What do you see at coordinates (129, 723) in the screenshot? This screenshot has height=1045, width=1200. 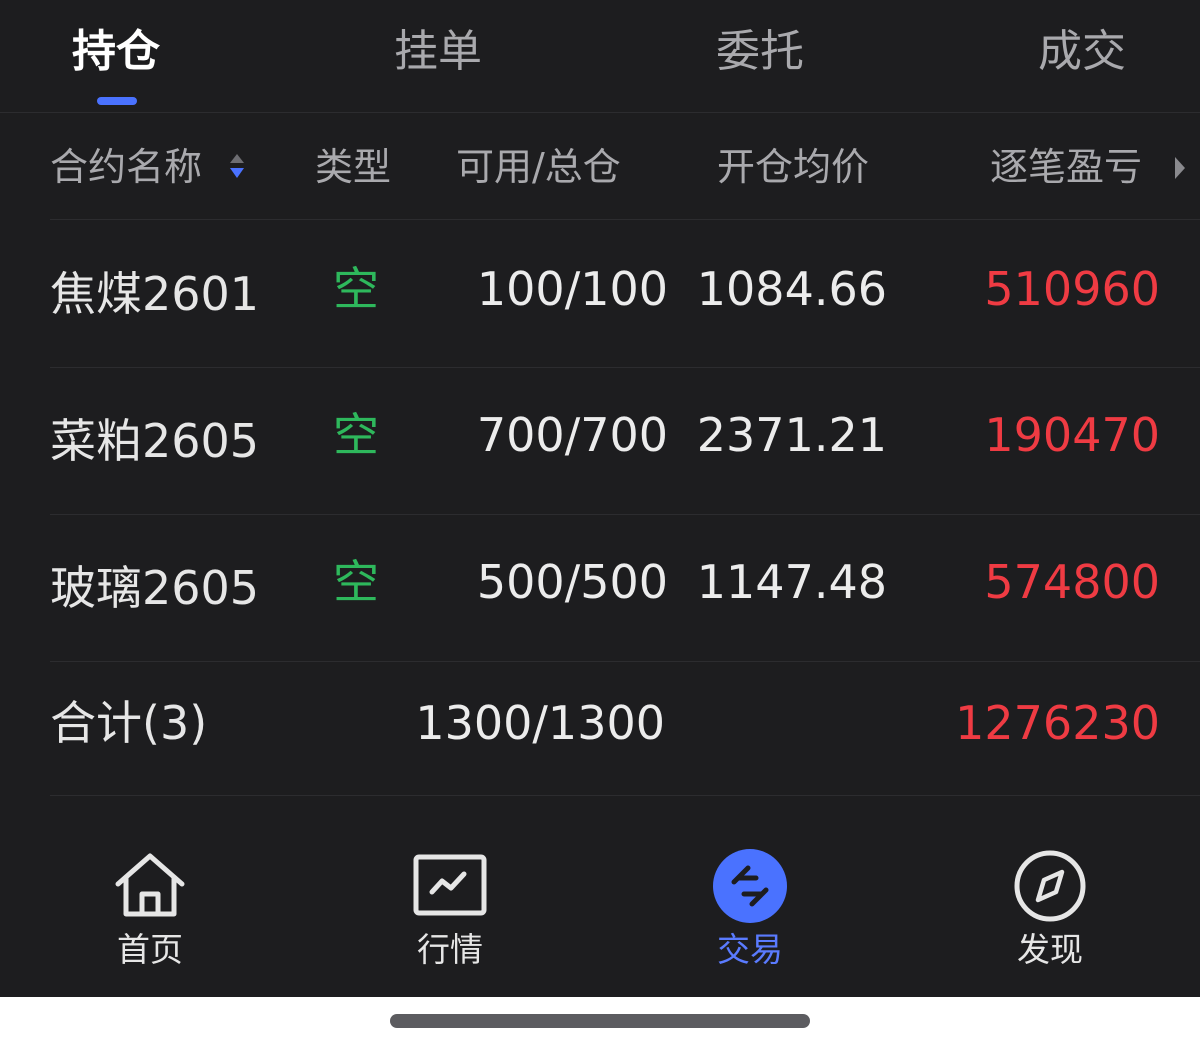 I see `total-label: 合计(3)` at bounding box center [129, 723].